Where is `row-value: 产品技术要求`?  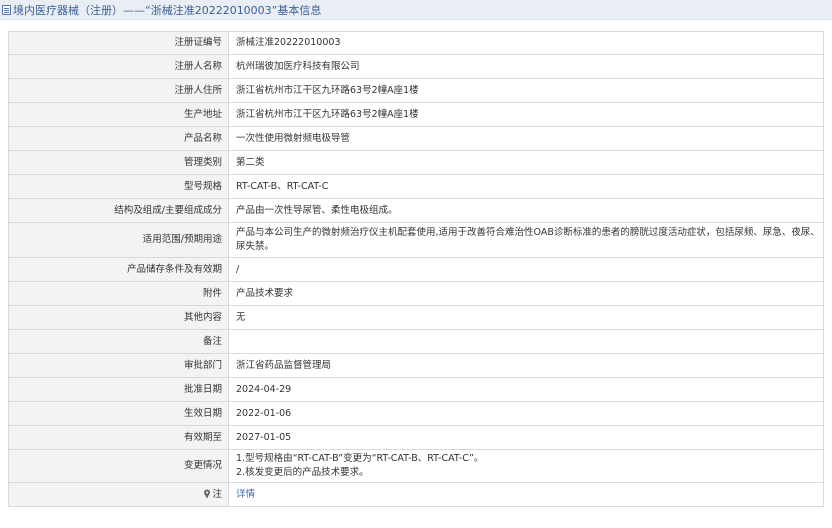
row-value: 产品技术要求 is located at coordinates (526, 293).